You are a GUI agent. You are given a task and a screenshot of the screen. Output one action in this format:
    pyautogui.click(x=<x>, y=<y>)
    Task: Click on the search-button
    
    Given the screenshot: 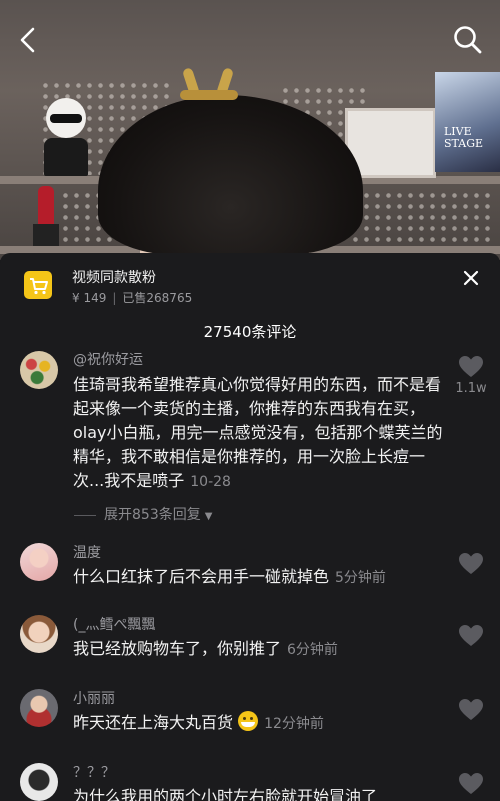 What is the action you would take?
    pyautogui.click(x=468, y=40)
    